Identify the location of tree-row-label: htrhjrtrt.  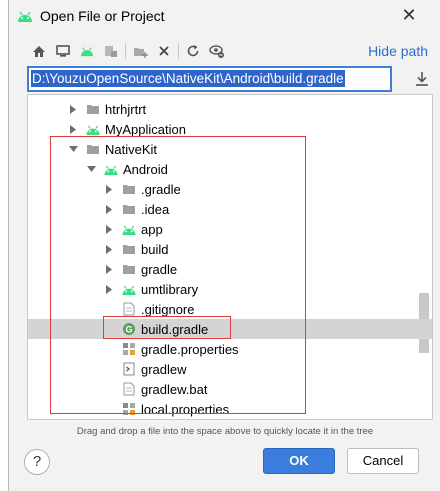
(126, 109).